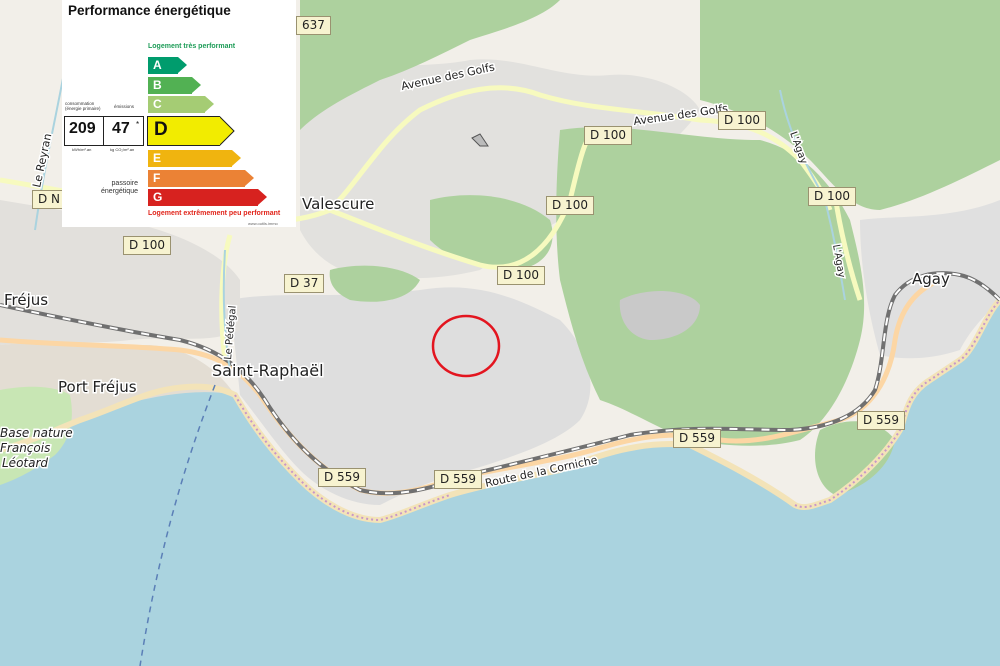 This screenshot has width=1000, height=666. I want to click on park-label-line-2: François, so click(25, 448).